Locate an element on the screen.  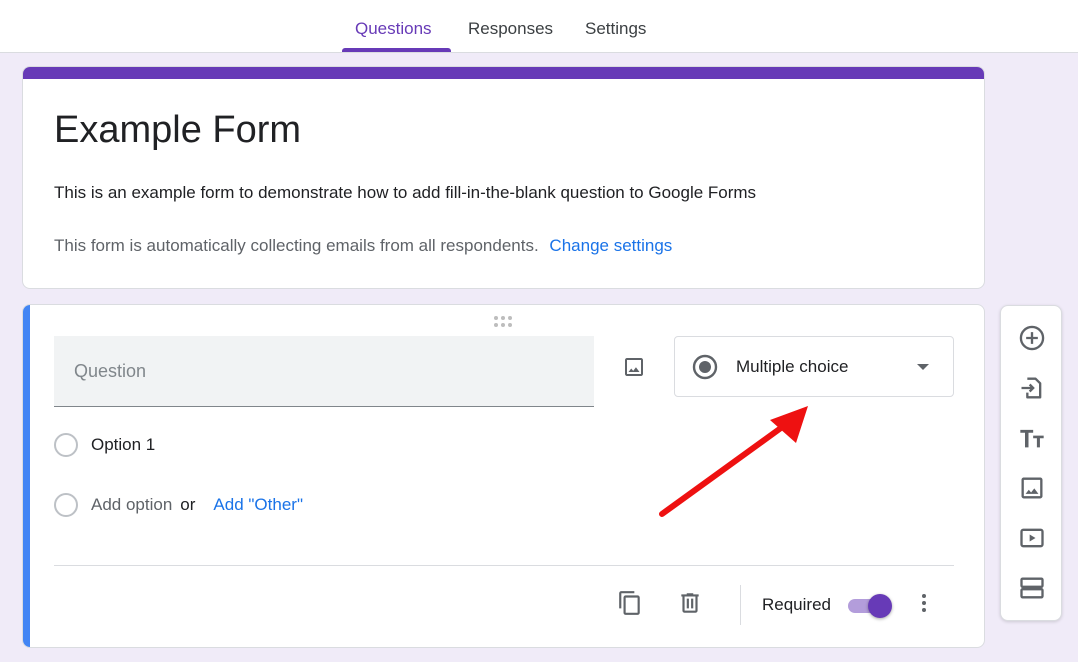
duplicate-button is located at coordinates (630, 603).